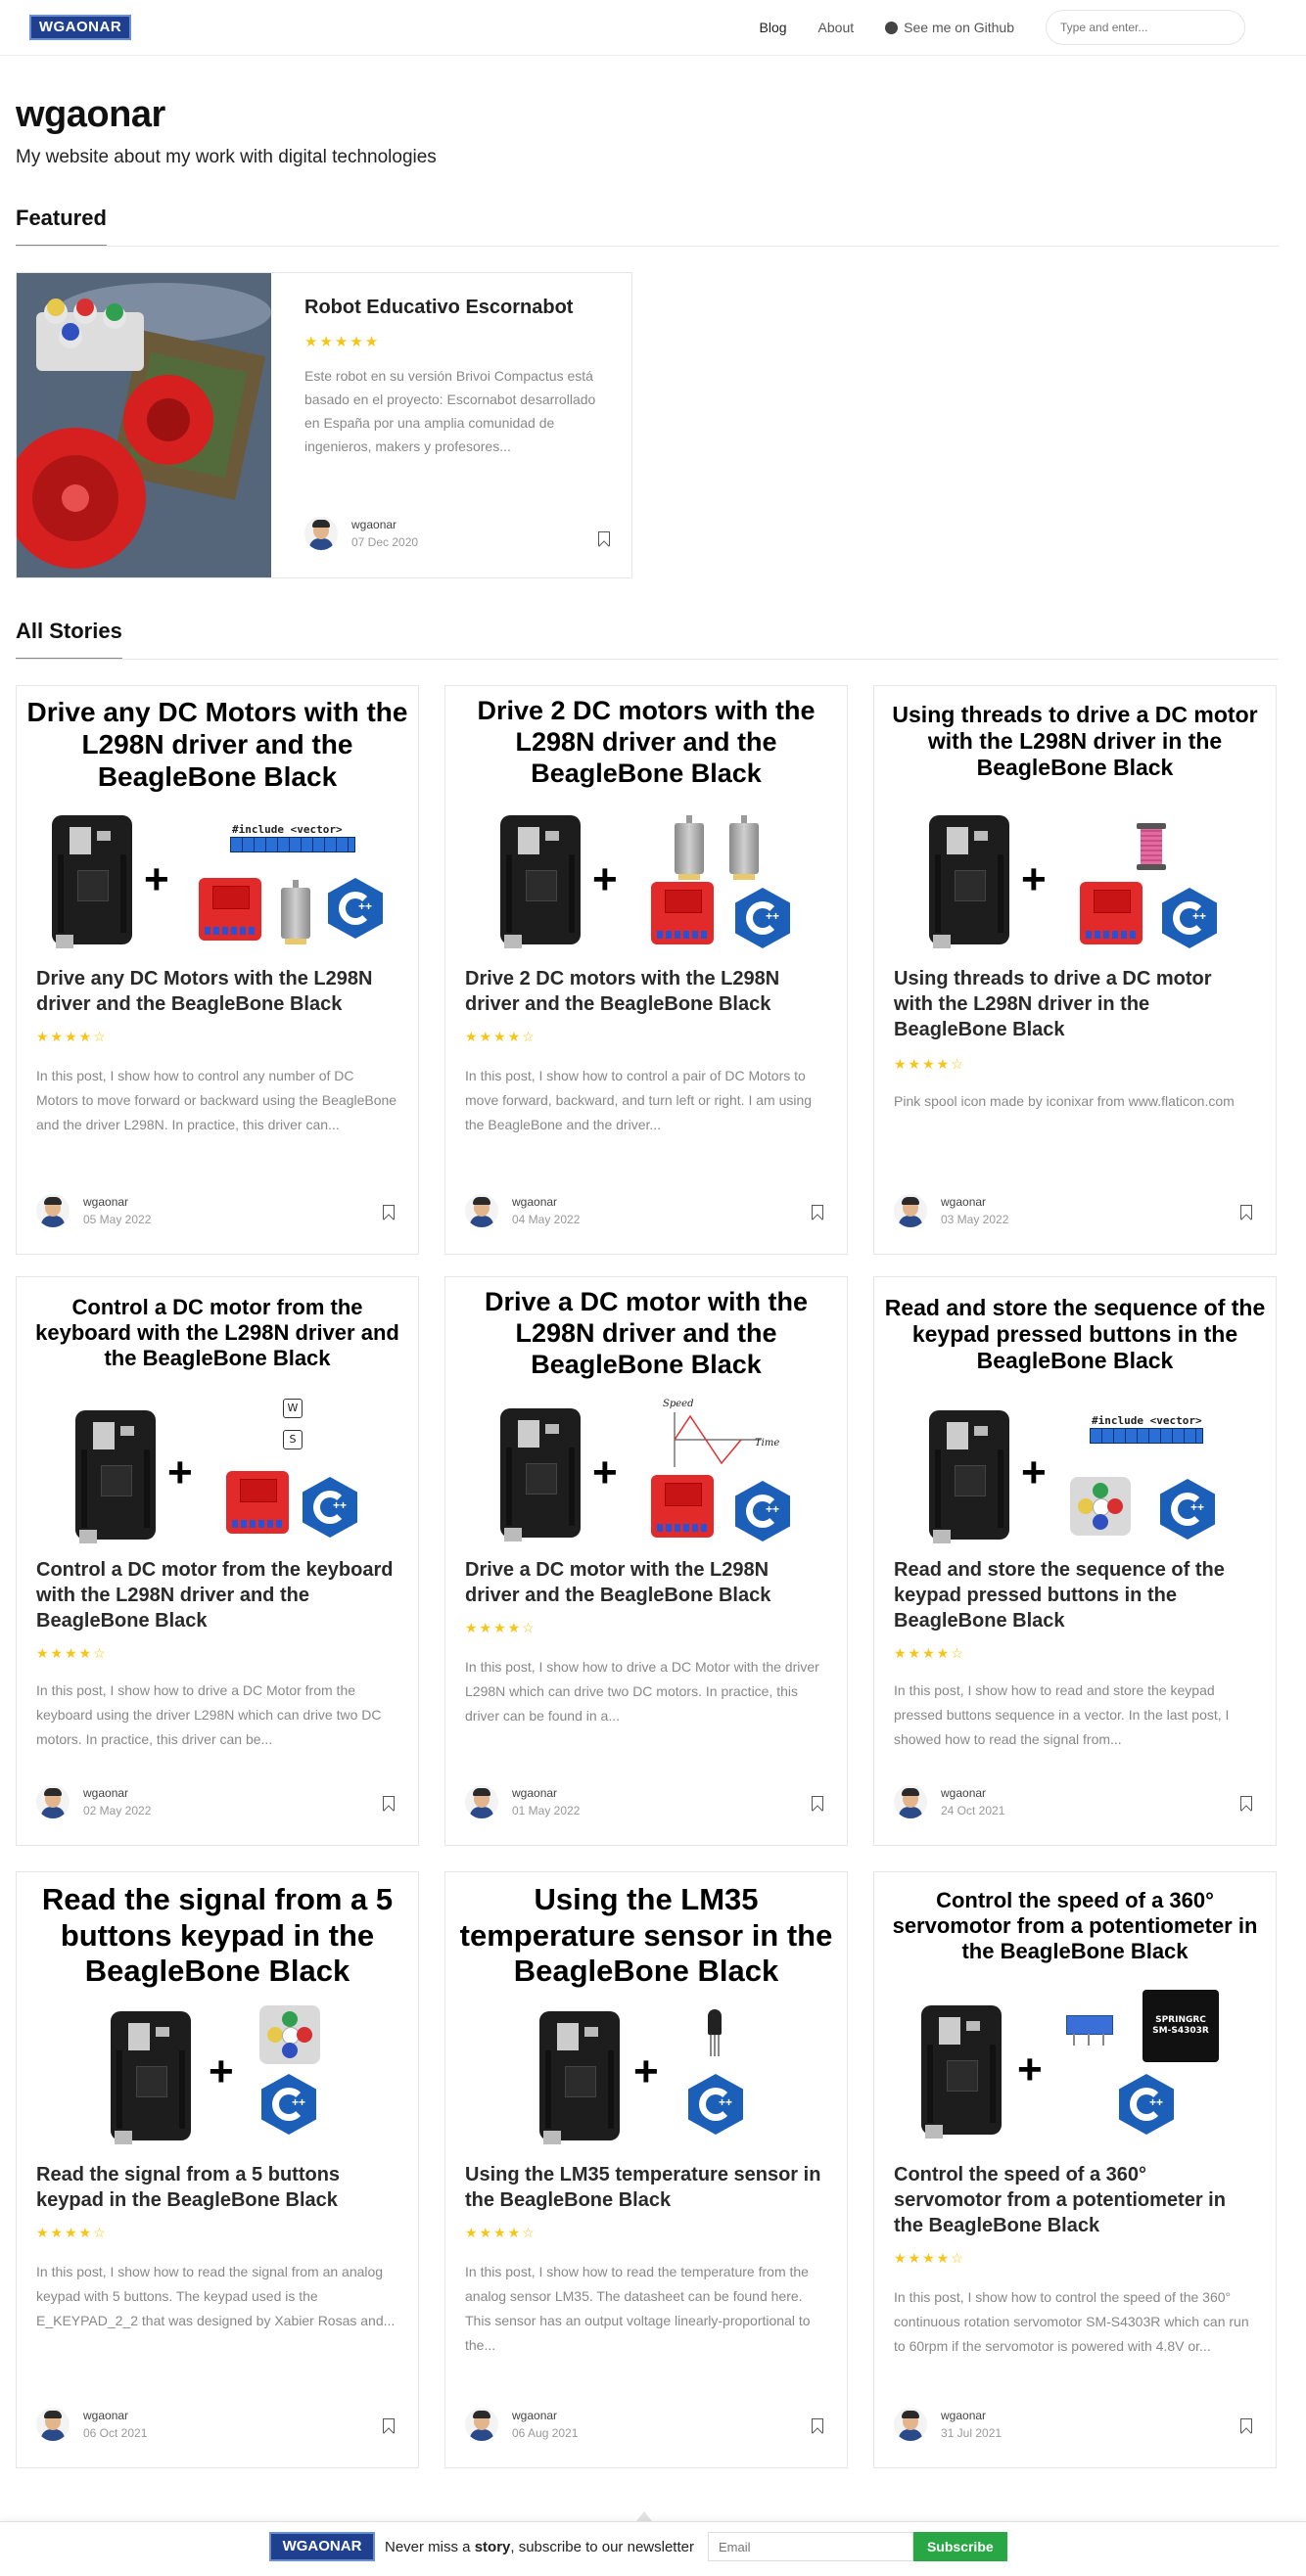 The height and width of the screenshot is (2576, 1306). I want to click on newsletter-email-input, so click(810, 2546).